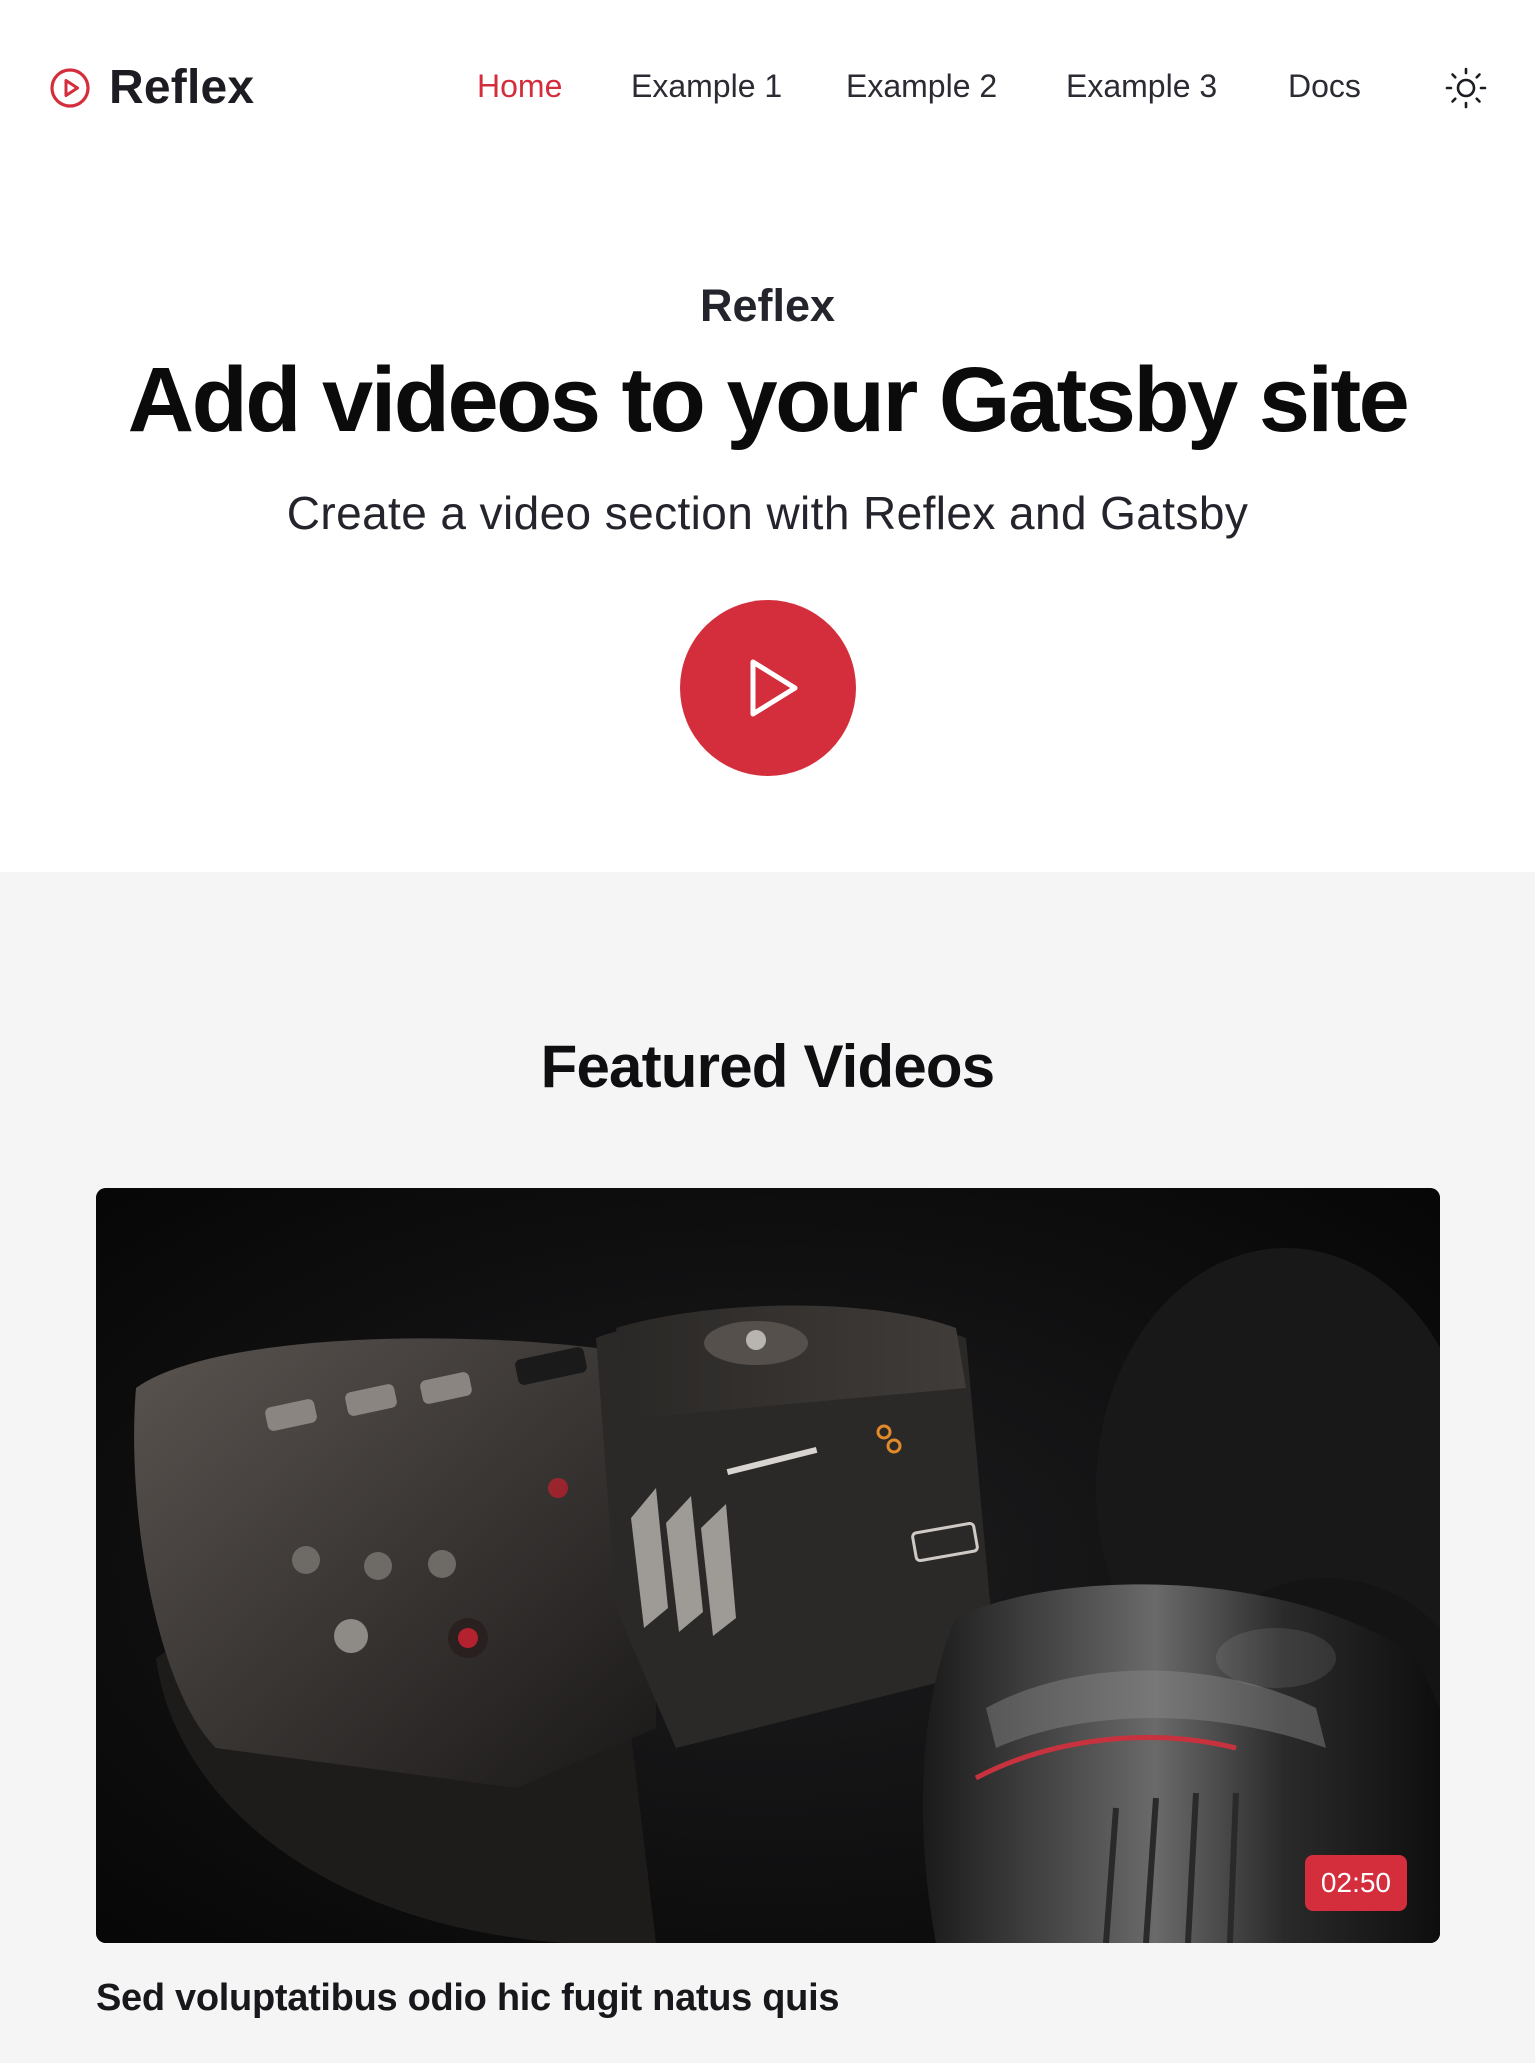 This screenshot has width=1535, height=2063. Describe the element at coordinates (1141, 86) in the screenshot. I see `nav-item-example-3: Example 3` at that location.